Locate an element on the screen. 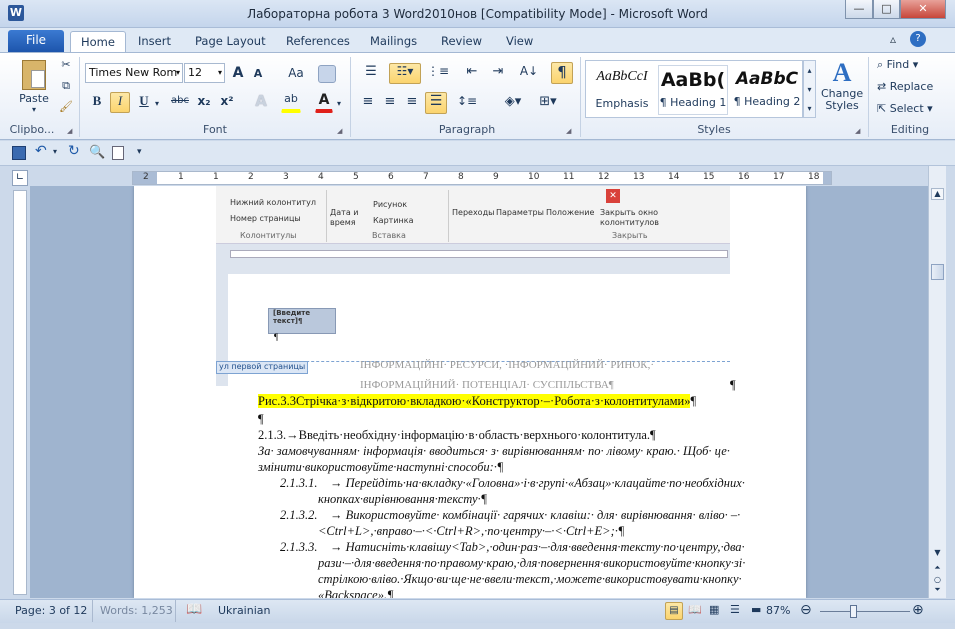  zoom-in-icon: ⊕ is located at coordinates (918, 610).